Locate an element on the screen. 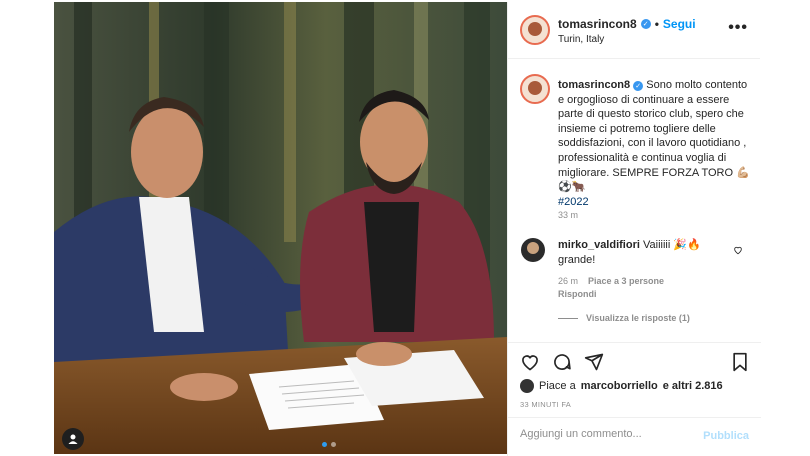 This screenshot has width=810, height=456. publish-button: Pubblica is located at coordinates (726, 436).